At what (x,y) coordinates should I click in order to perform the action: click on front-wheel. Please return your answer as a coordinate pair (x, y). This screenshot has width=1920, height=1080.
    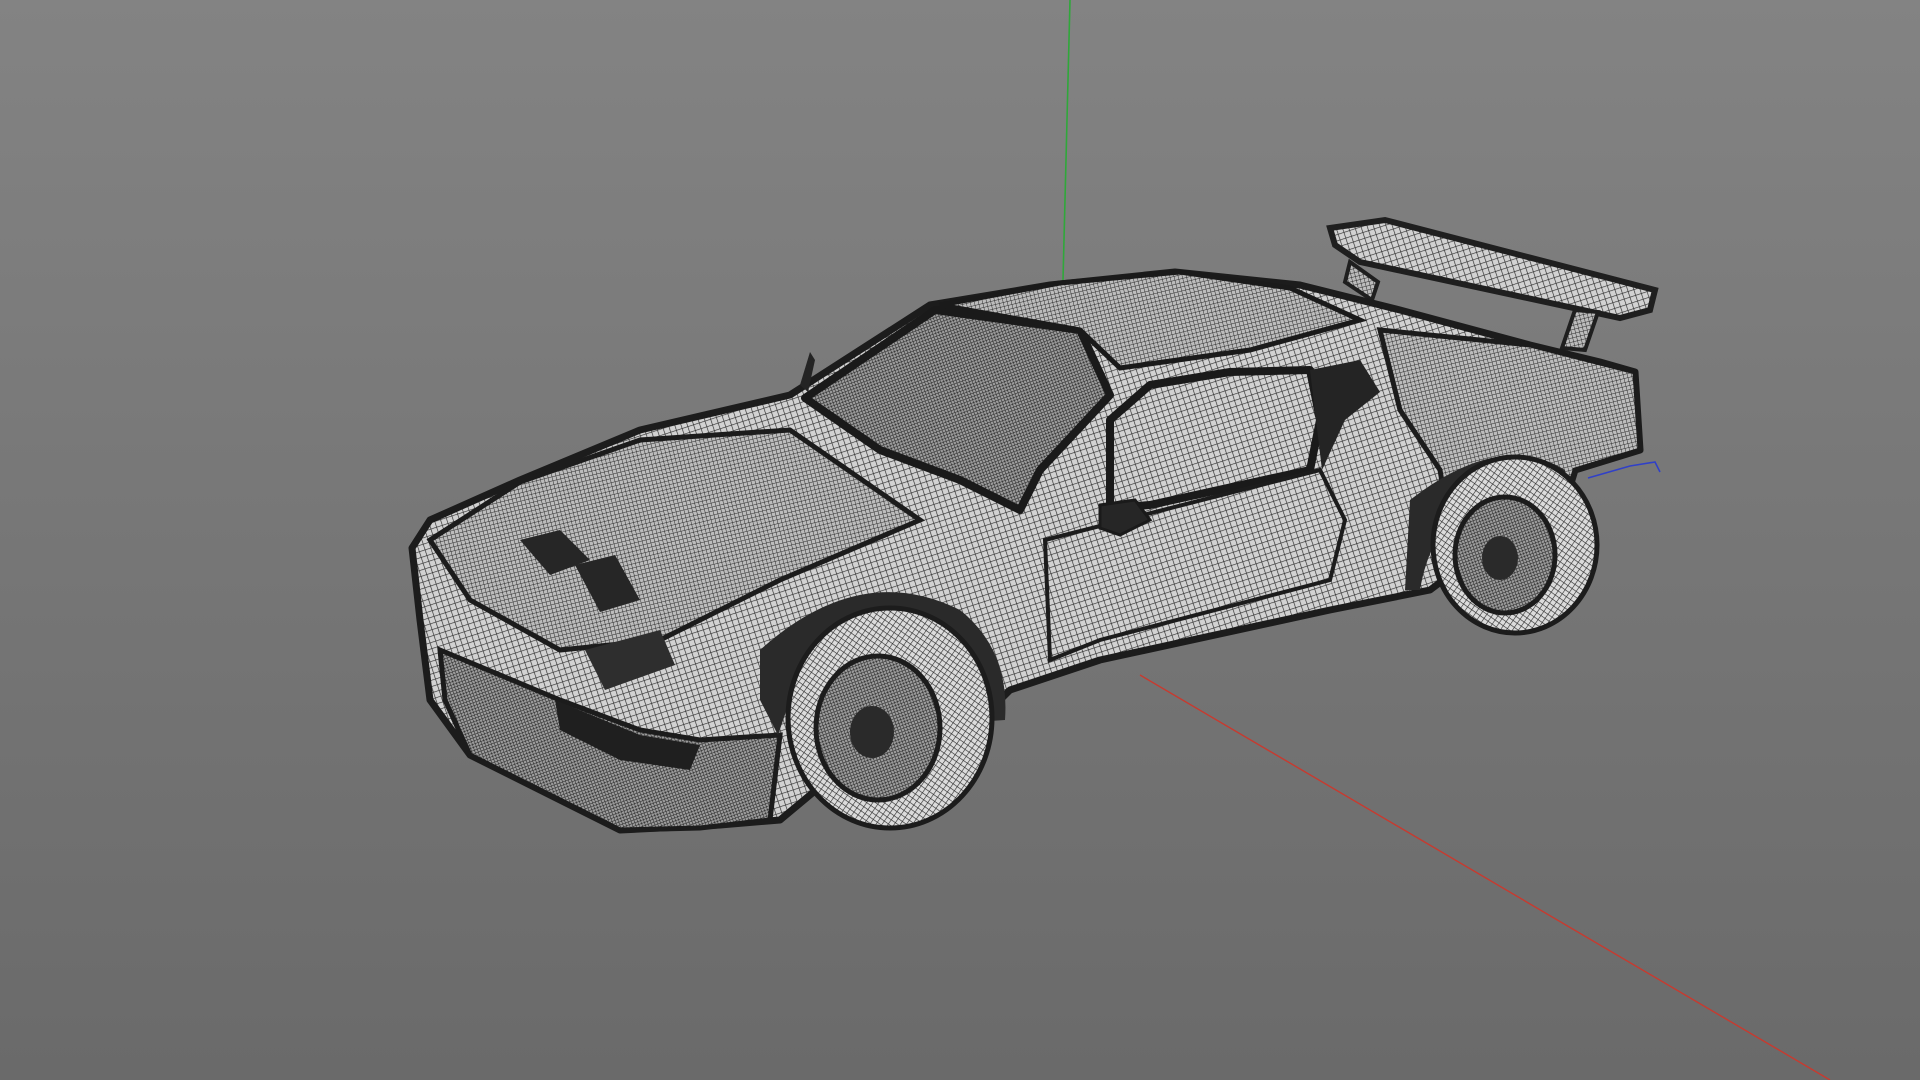
    Looking at the image, I should click on (890, 718).